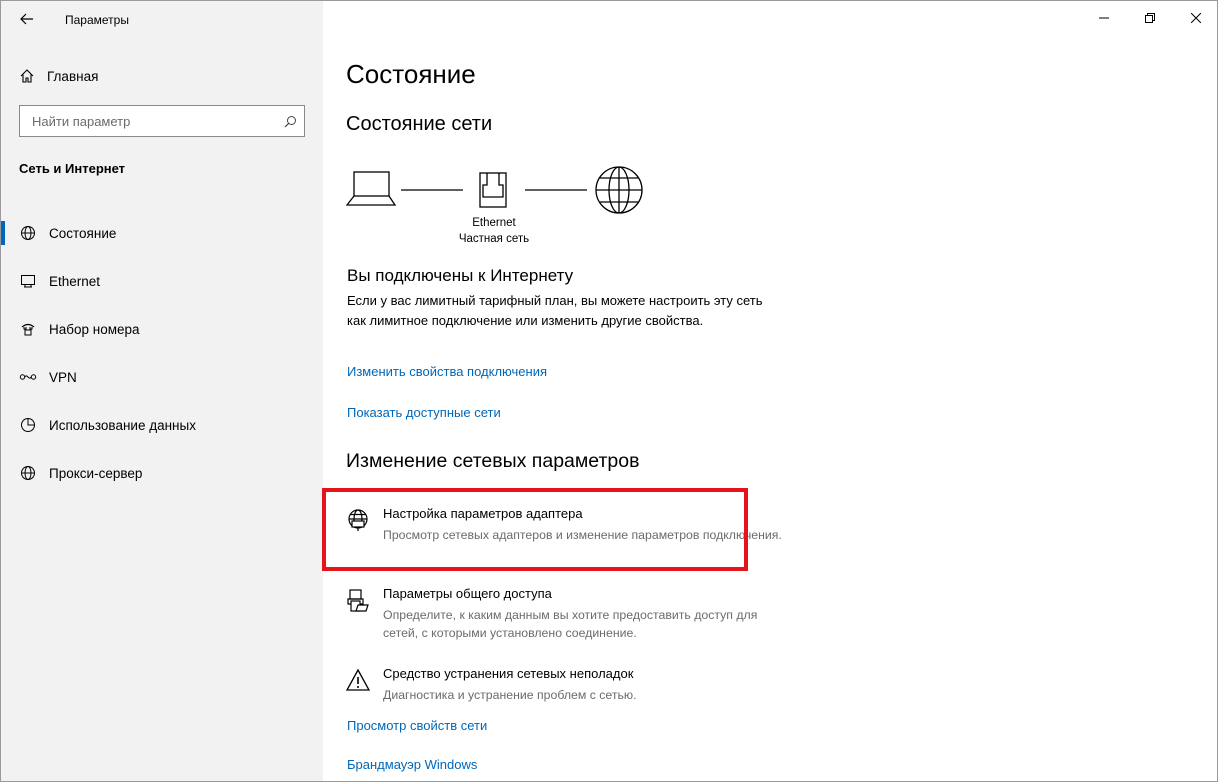 The image size is (1218, 782). What do you see at coordinates (162, 473) in the screenshot?
I see `sidebar-item-proxy: Прокси-сервер` at bounding box center [162, 473].